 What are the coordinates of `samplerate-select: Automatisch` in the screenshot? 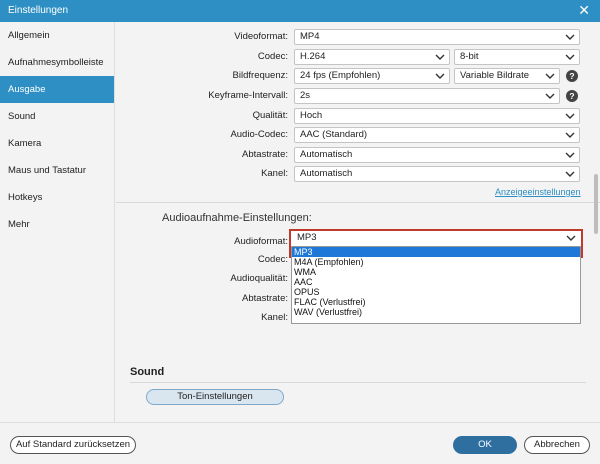 It's located at (437, 155).